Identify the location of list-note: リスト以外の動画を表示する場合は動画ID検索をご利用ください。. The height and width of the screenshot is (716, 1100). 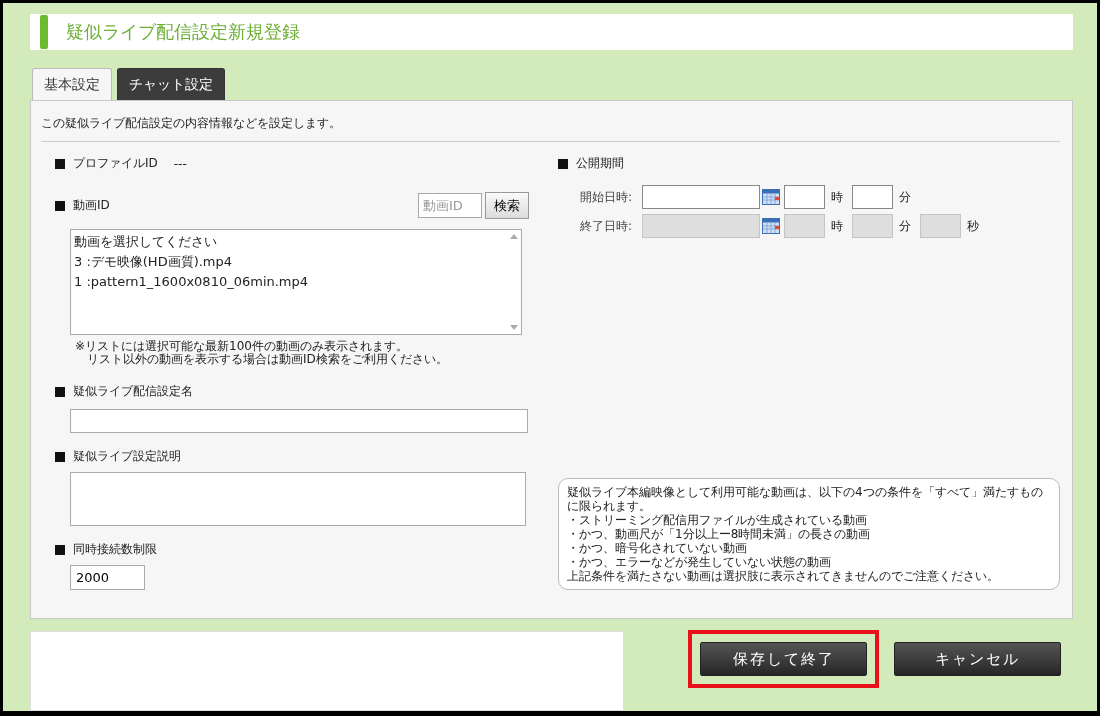
(268, 359).